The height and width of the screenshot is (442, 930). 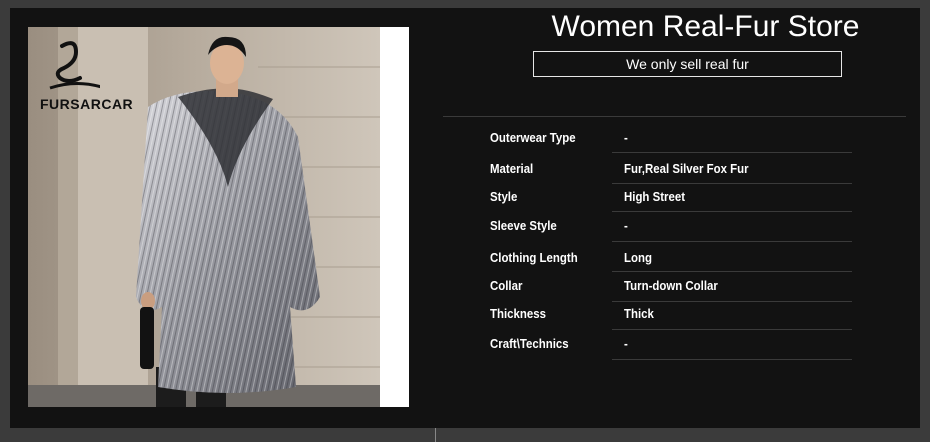 What do you see at coordinates (465, 264) in the screenshot?
I see `spec-row: Clothing Length Long` at bounding box center [465, 264].